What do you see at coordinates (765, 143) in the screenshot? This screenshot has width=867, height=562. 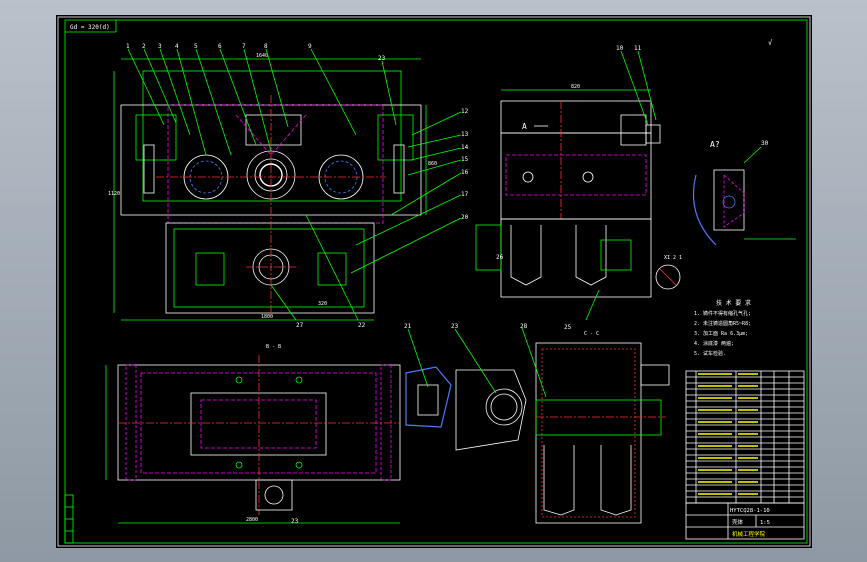 I see `callout-30: 30` at bounding box center [765, 143].